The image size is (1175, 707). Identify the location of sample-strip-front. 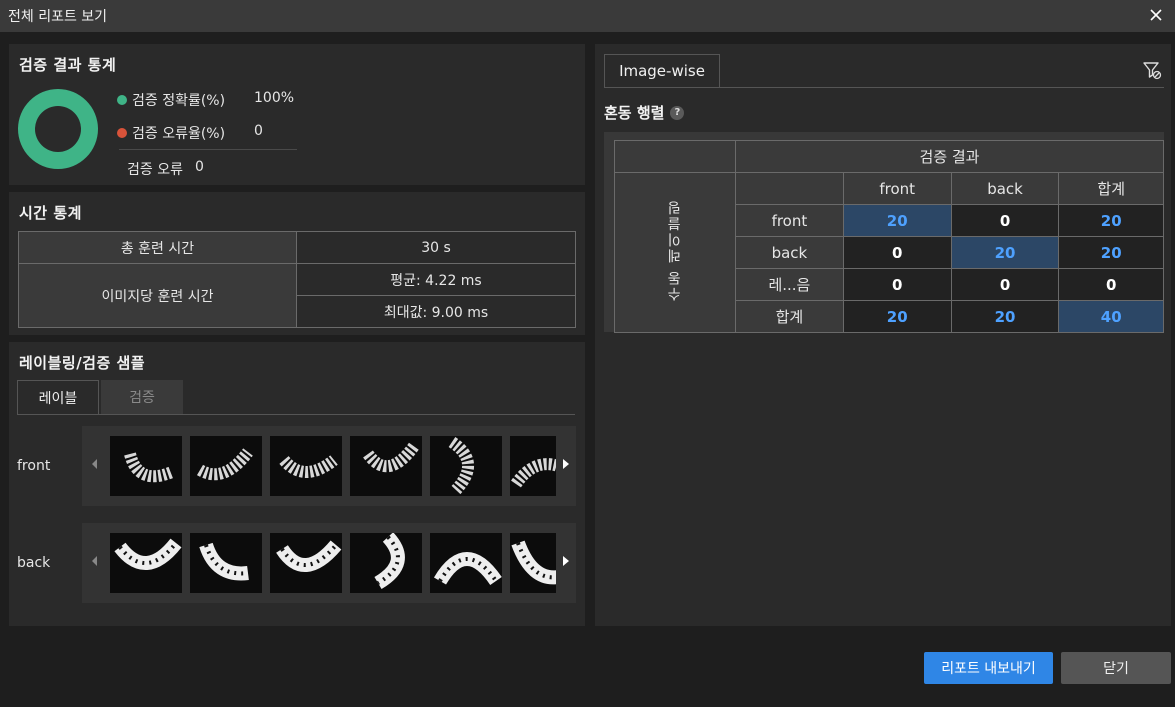
(329, 466).